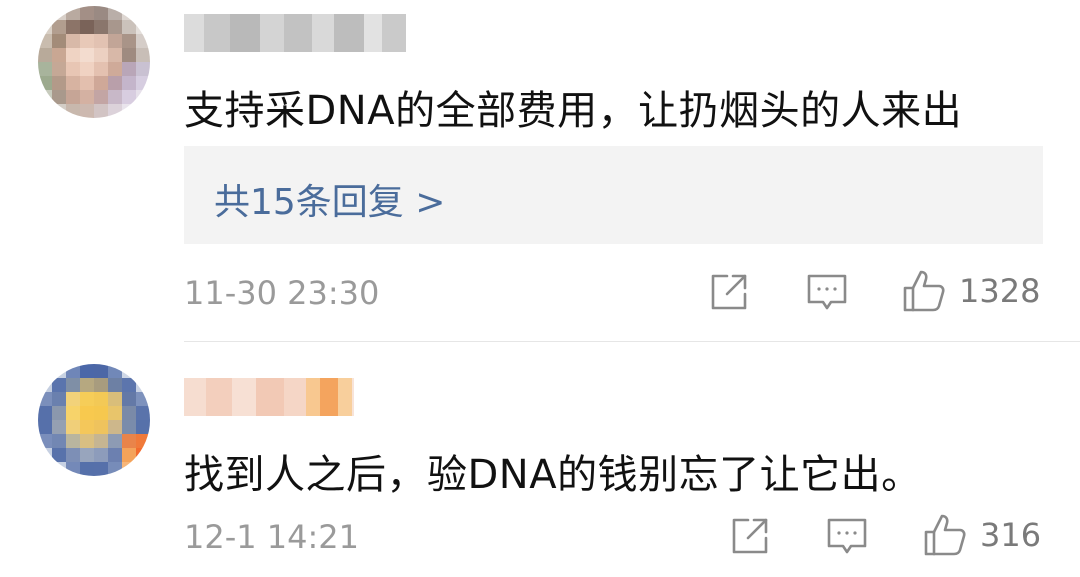  I want to click on comment-text: 找到人之后，验DNA的钱别忘了让它出。, so click(553, 475).